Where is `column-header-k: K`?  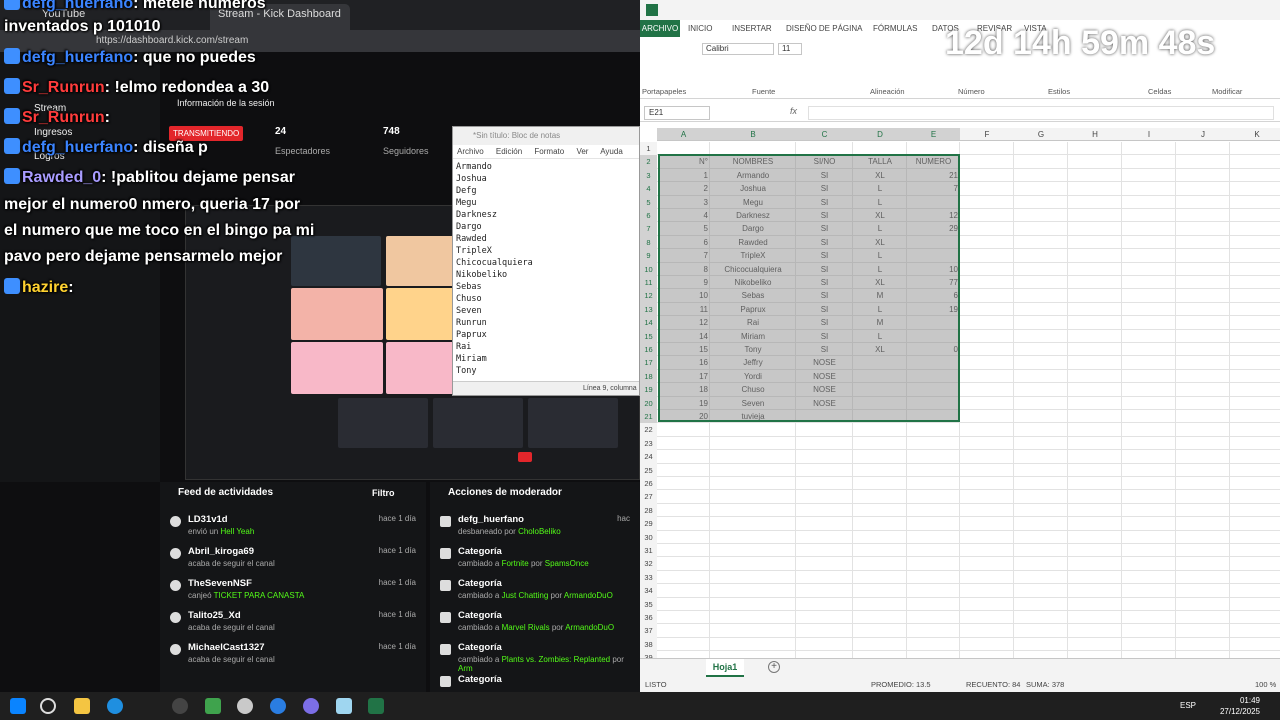 column-header-k: K is located at coordinates (1255, 134).